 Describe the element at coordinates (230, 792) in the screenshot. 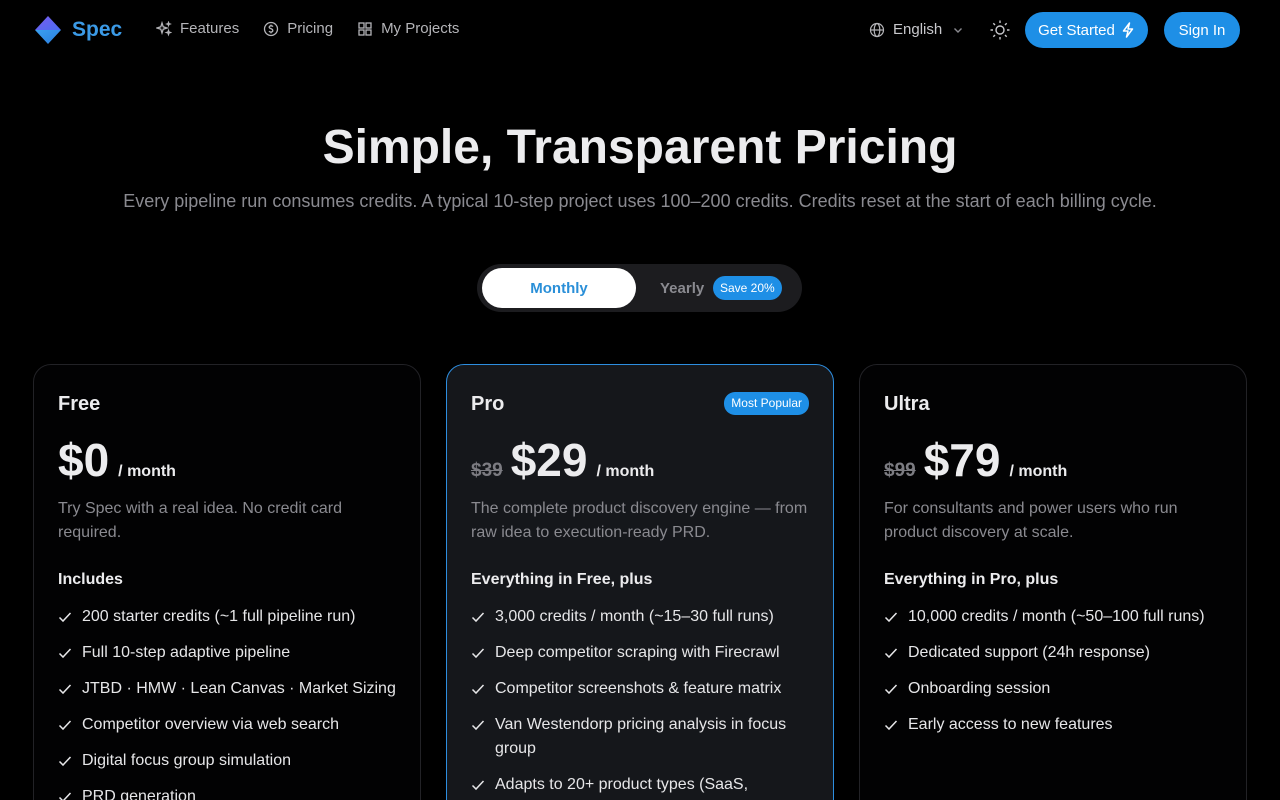

I see `plan-feature-item: PRD generation` at that location.